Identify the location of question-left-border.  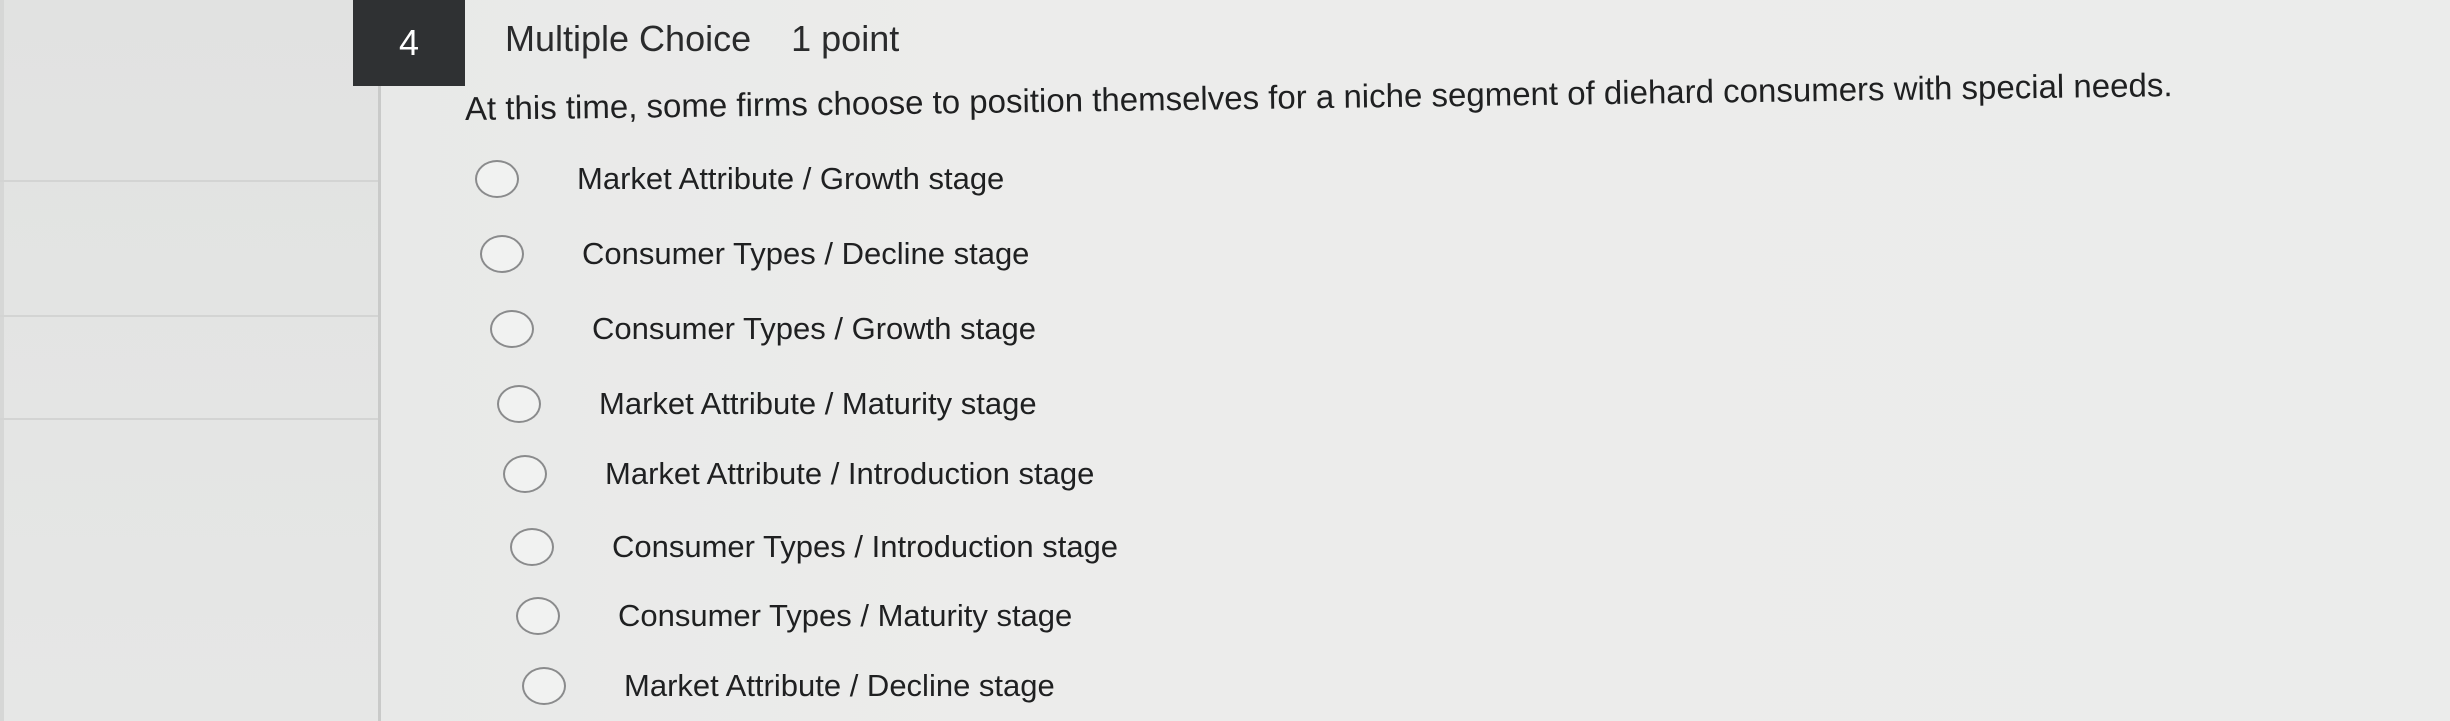
(379, 360).